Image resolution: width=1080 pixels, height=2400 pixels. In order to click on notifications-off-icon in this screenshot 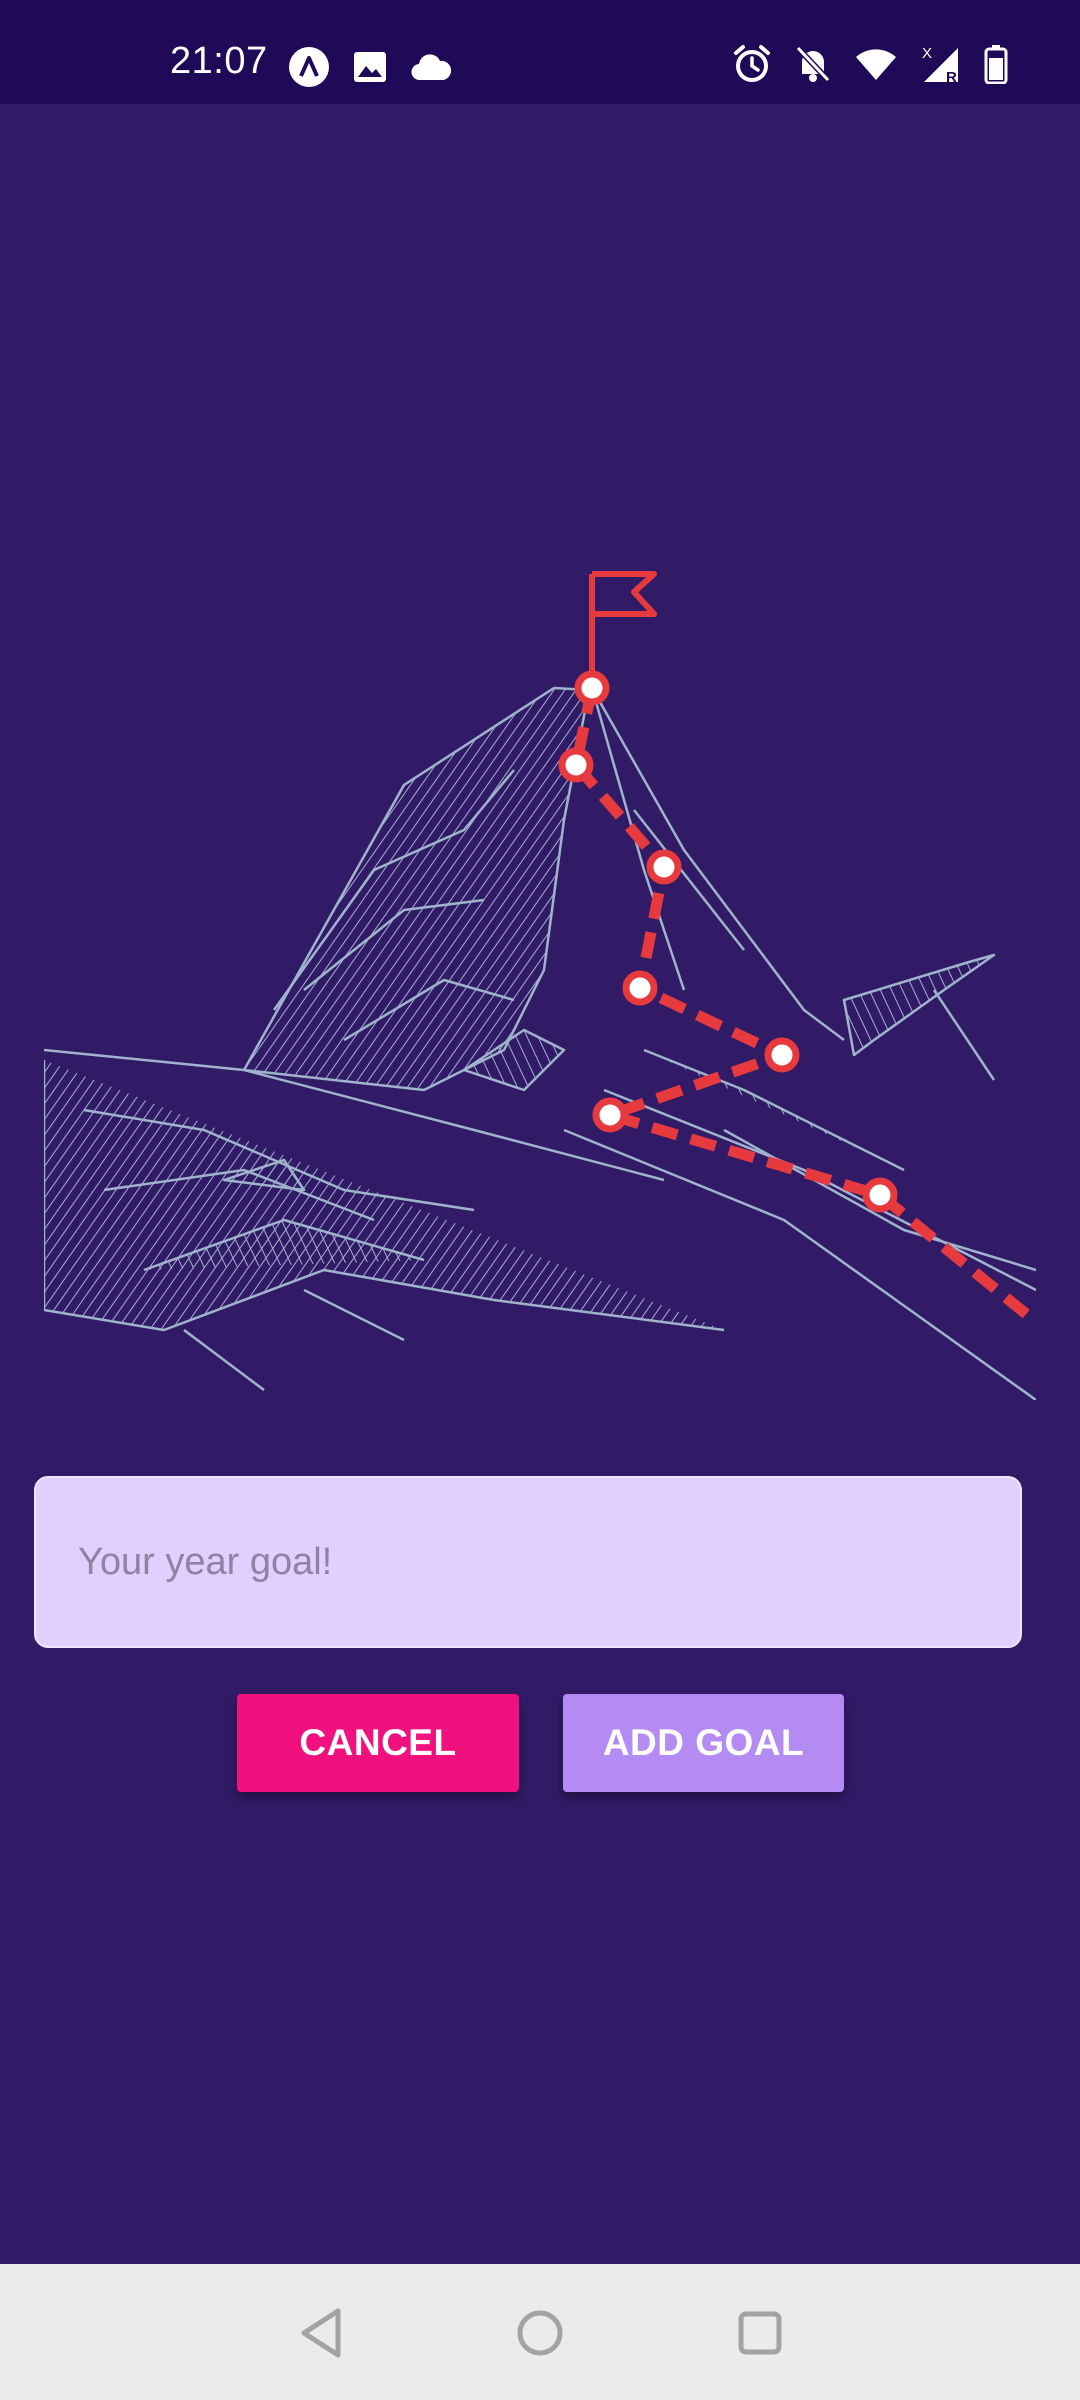, I will do `click(813, 64)`.